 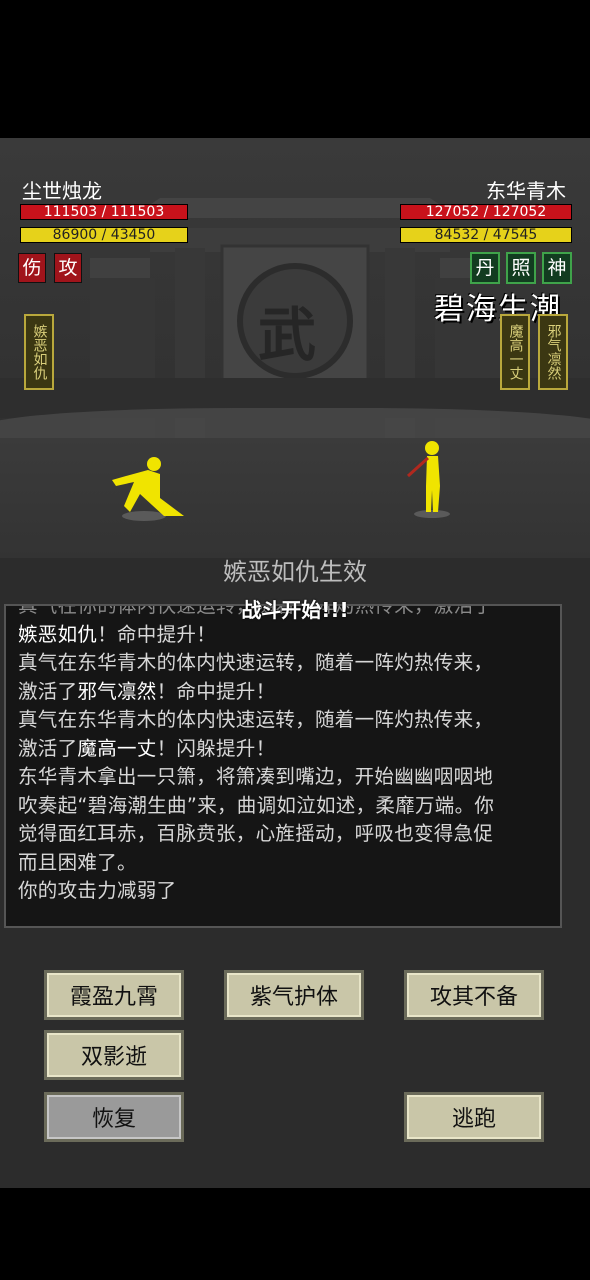 What do you see at coordinates (428, 479) in the screenshot?
I see `enemy-fighter` at bounding box center [428, 479].